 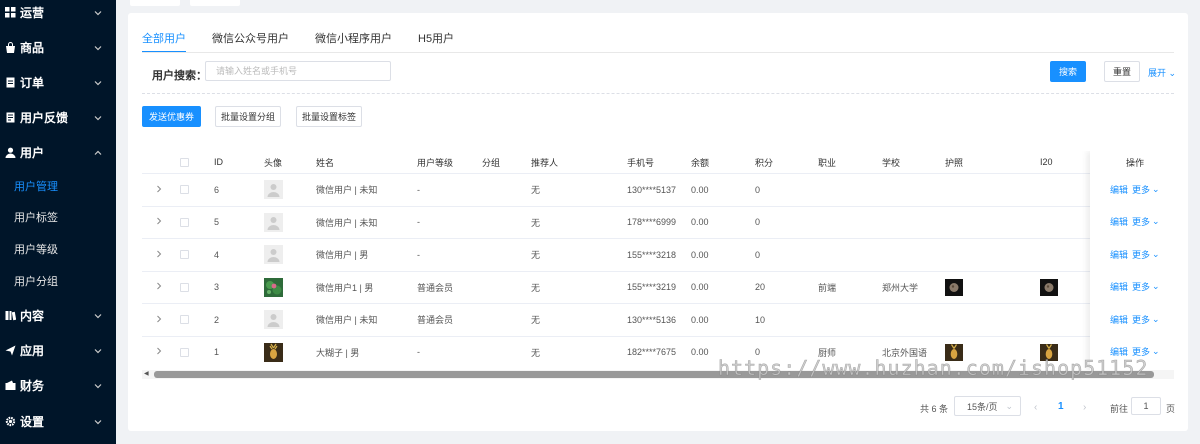 What do you see at coordinates (353, 42) in the screenshot?
I see `tab-wechat-miniprogram: 微信小程序用户` at bounding box center [353, 42].